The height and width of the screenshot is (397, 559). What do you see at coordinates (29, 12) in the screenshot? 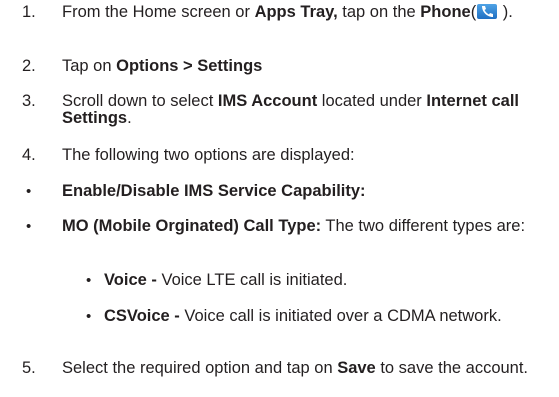
I see `step-number: 1.` at bounding box center [29, 12].